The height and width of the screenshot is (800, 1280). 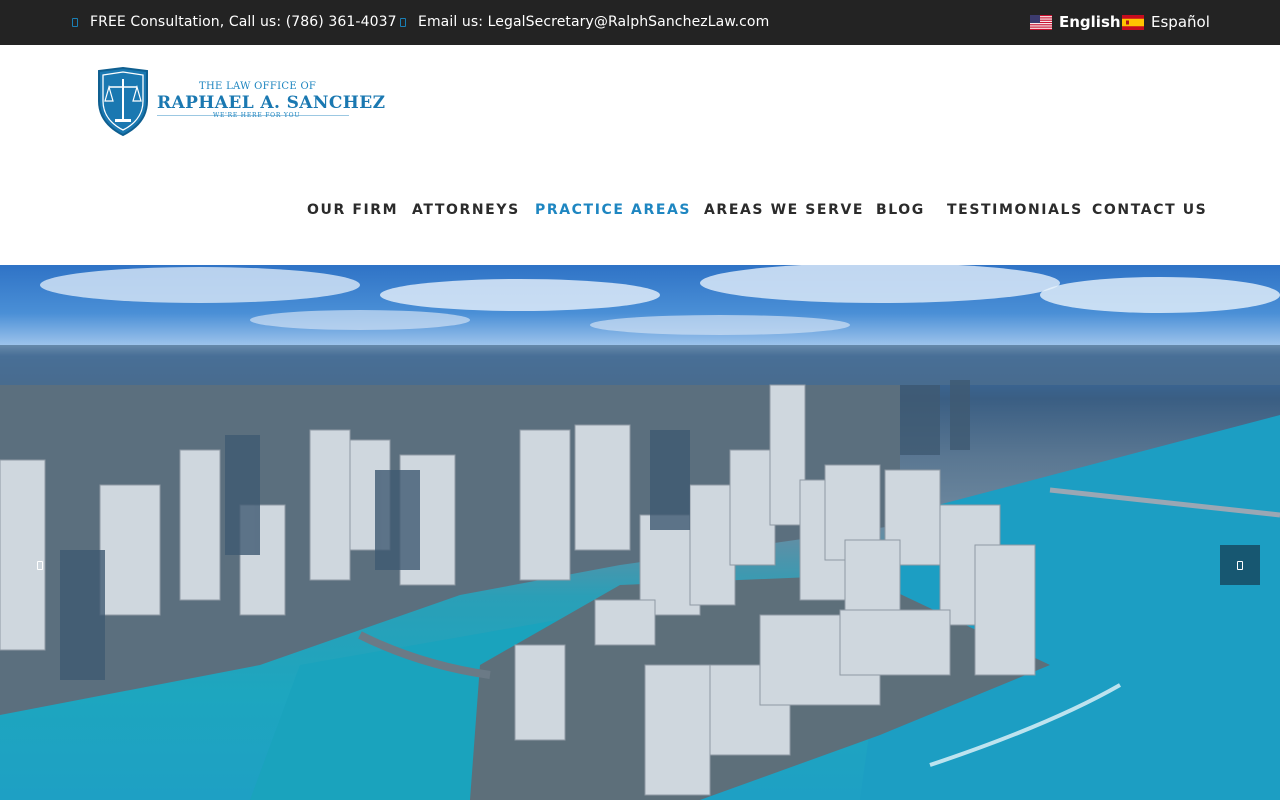 I want to click on nav-item-areas-we-serve: AREAS WE SERVE, so click(x=784, y=210).